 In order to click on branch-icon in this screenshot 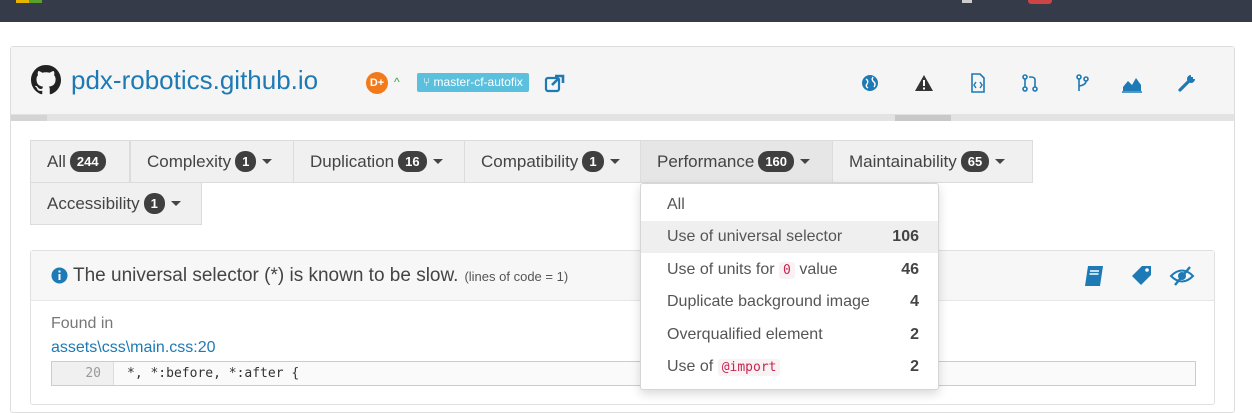, I will do `click(1082, 83)`.